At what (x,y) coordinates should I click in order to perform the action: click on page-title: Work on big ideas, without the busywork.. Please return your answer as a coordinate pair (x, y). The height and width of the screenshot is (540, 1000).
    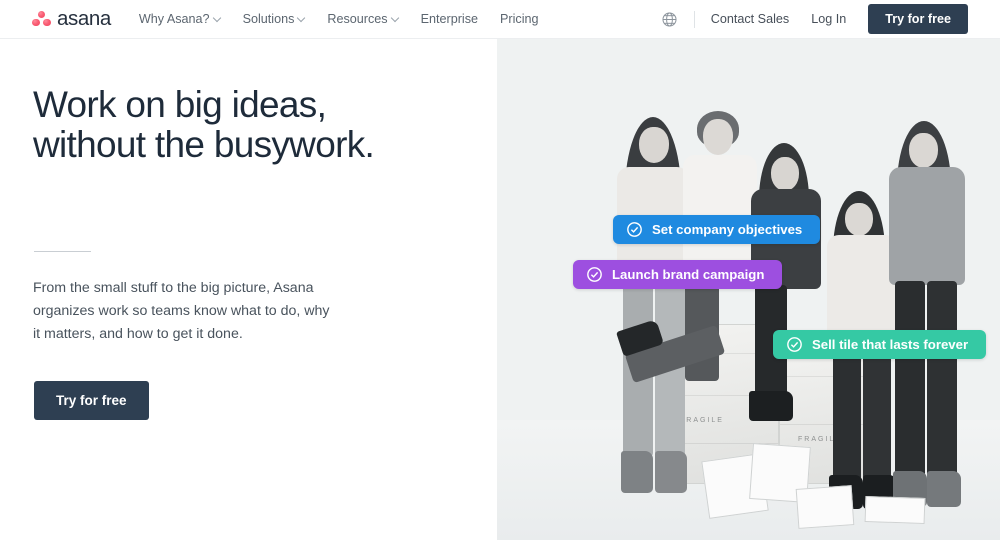
    Looking at the image, I should click on (248, 125).